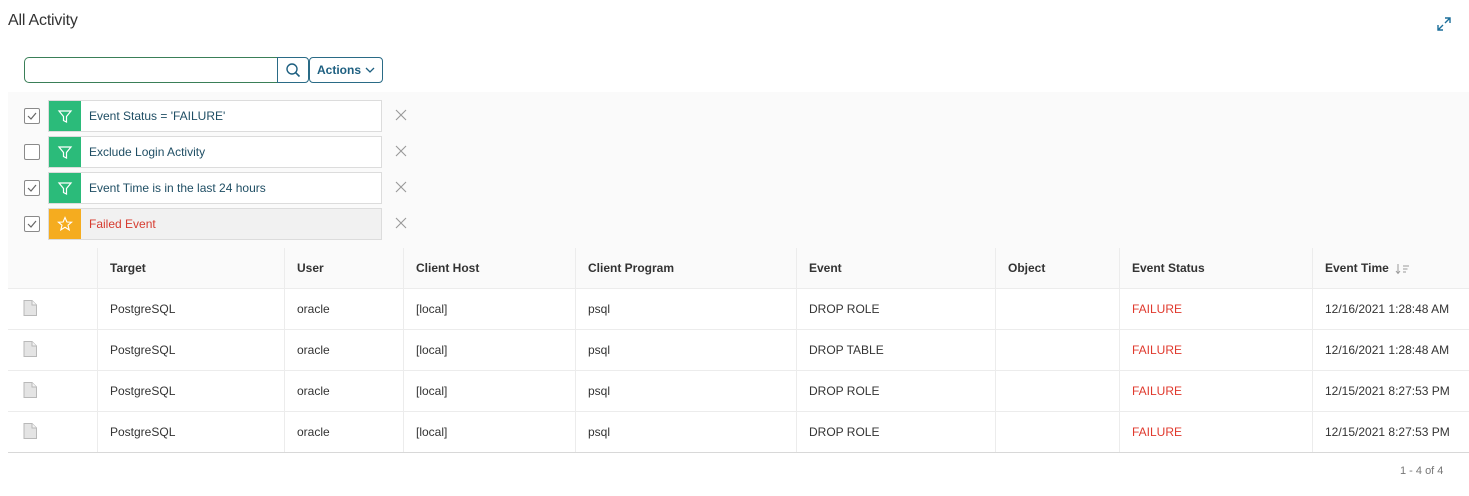 This screenshot has height=496, width=1469. I want to click on column-header-user: User, so click(343, 268).